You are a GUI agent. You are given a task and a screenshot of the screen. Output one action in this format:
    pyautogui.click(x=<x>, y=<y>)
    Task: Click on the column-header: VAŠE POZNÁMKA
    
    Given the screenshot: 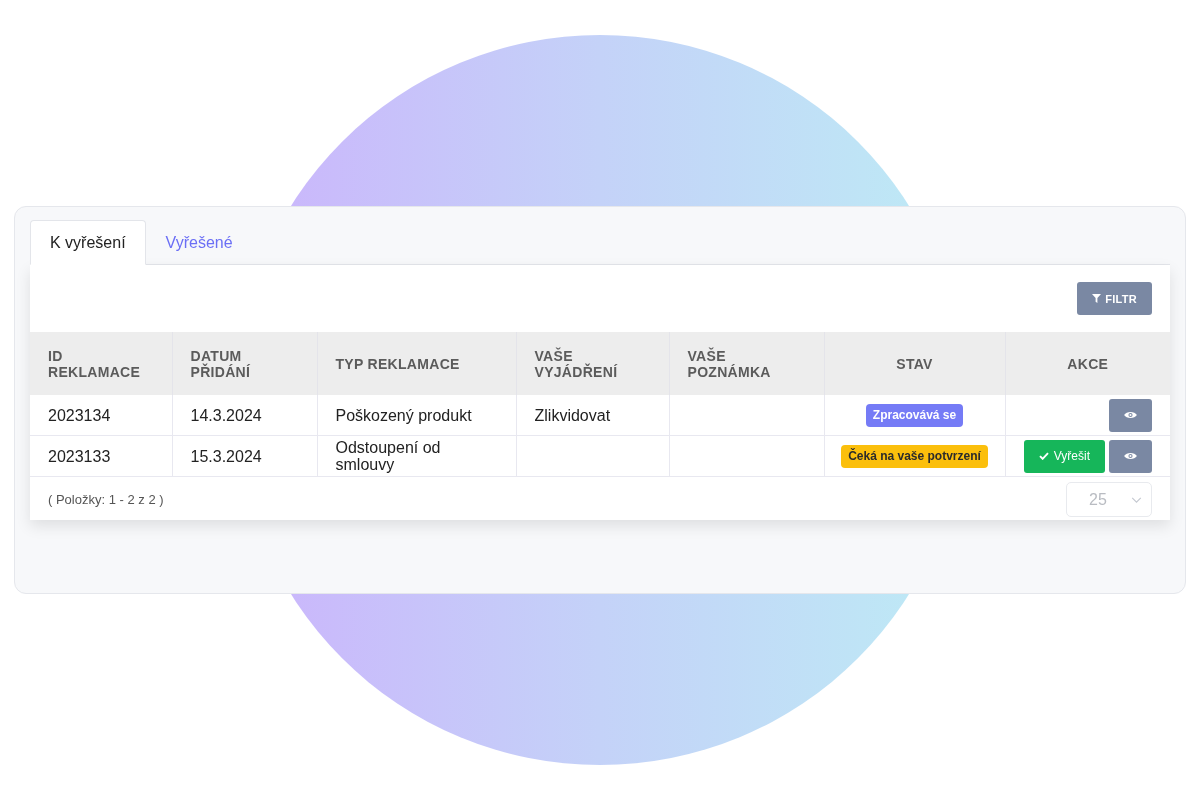 What is the action you would take?
    pyautogui.click(x=729, y=363)
    